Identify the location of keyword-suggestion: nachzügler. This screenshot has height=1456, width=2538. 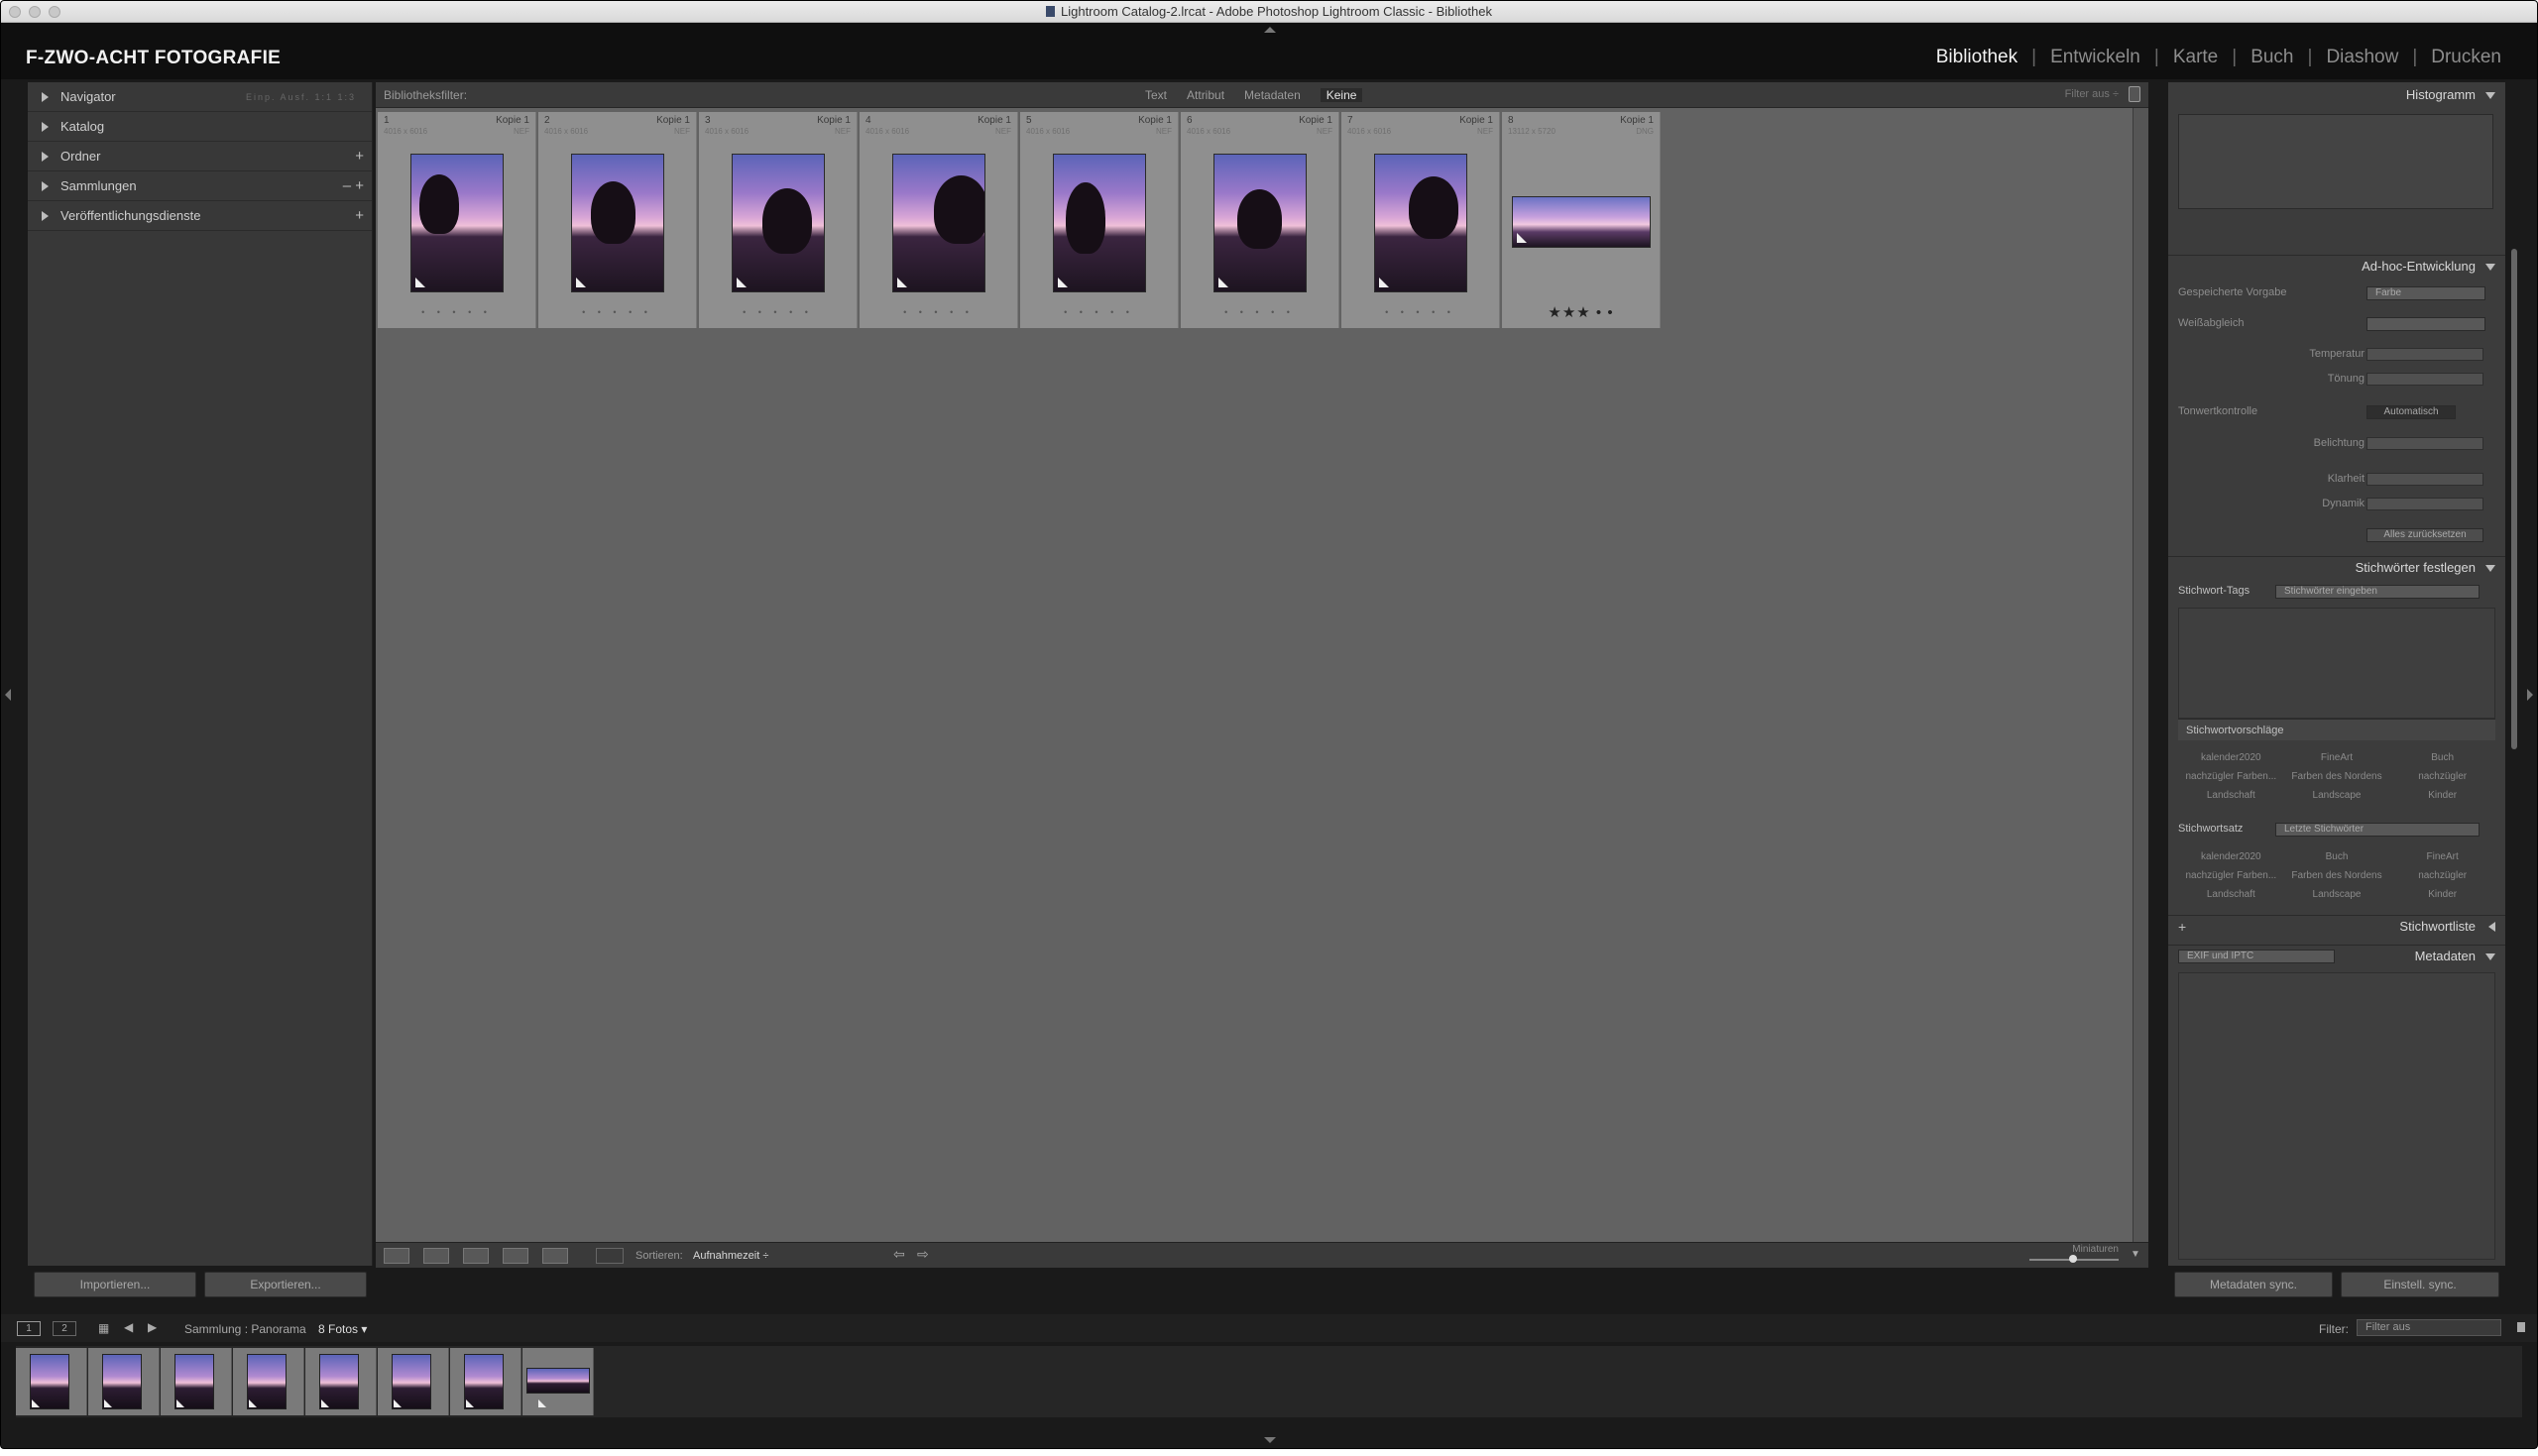
(2442, 776).